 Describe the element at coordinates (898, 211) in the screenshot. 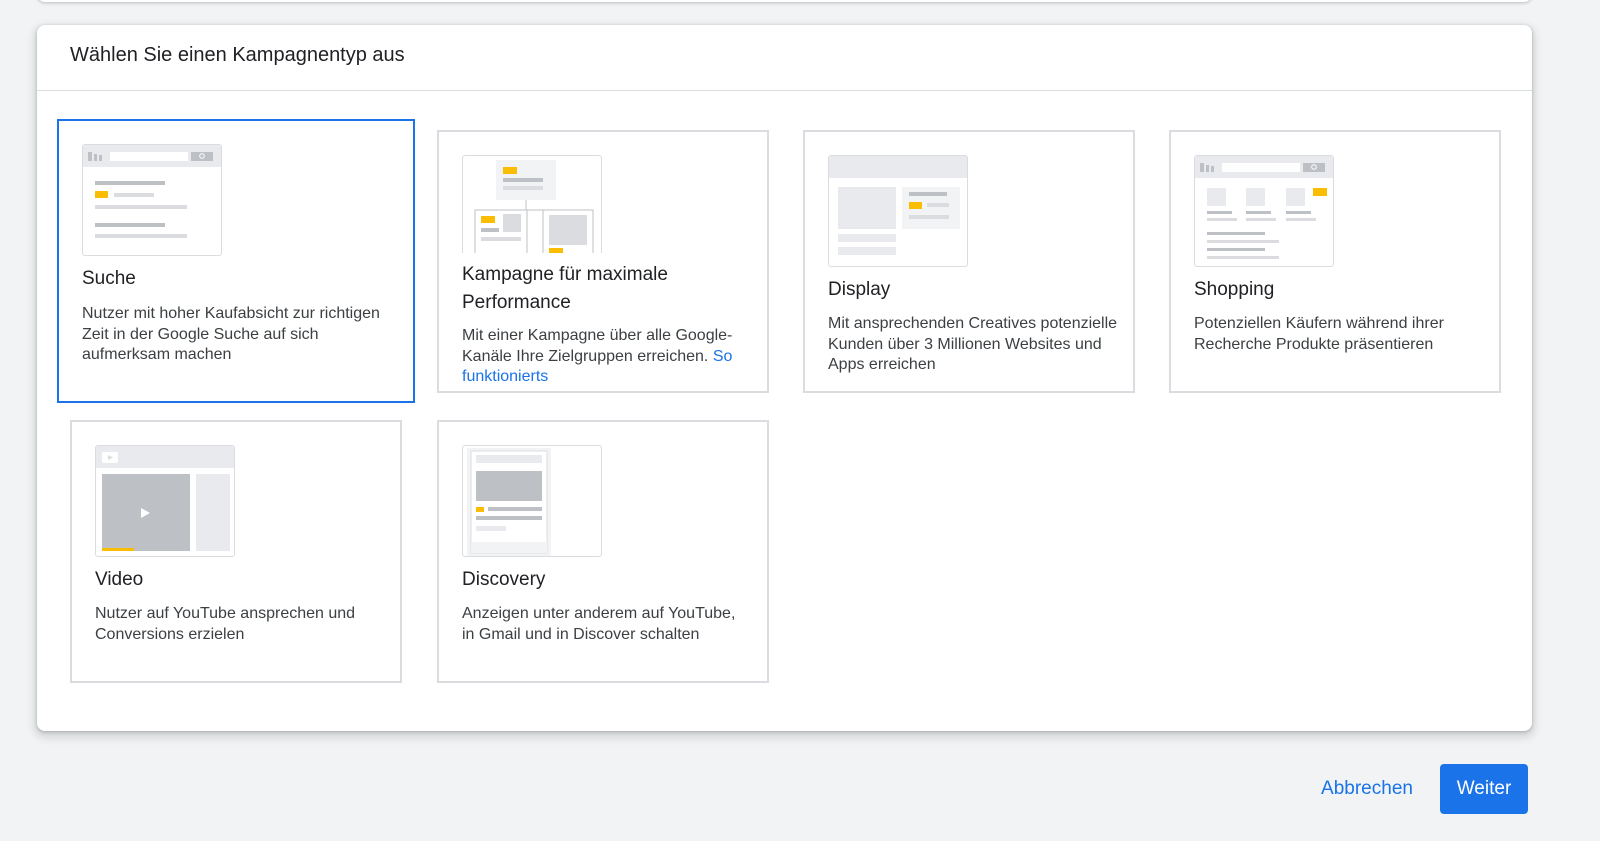

I see `display-illustration-icon` at that location.